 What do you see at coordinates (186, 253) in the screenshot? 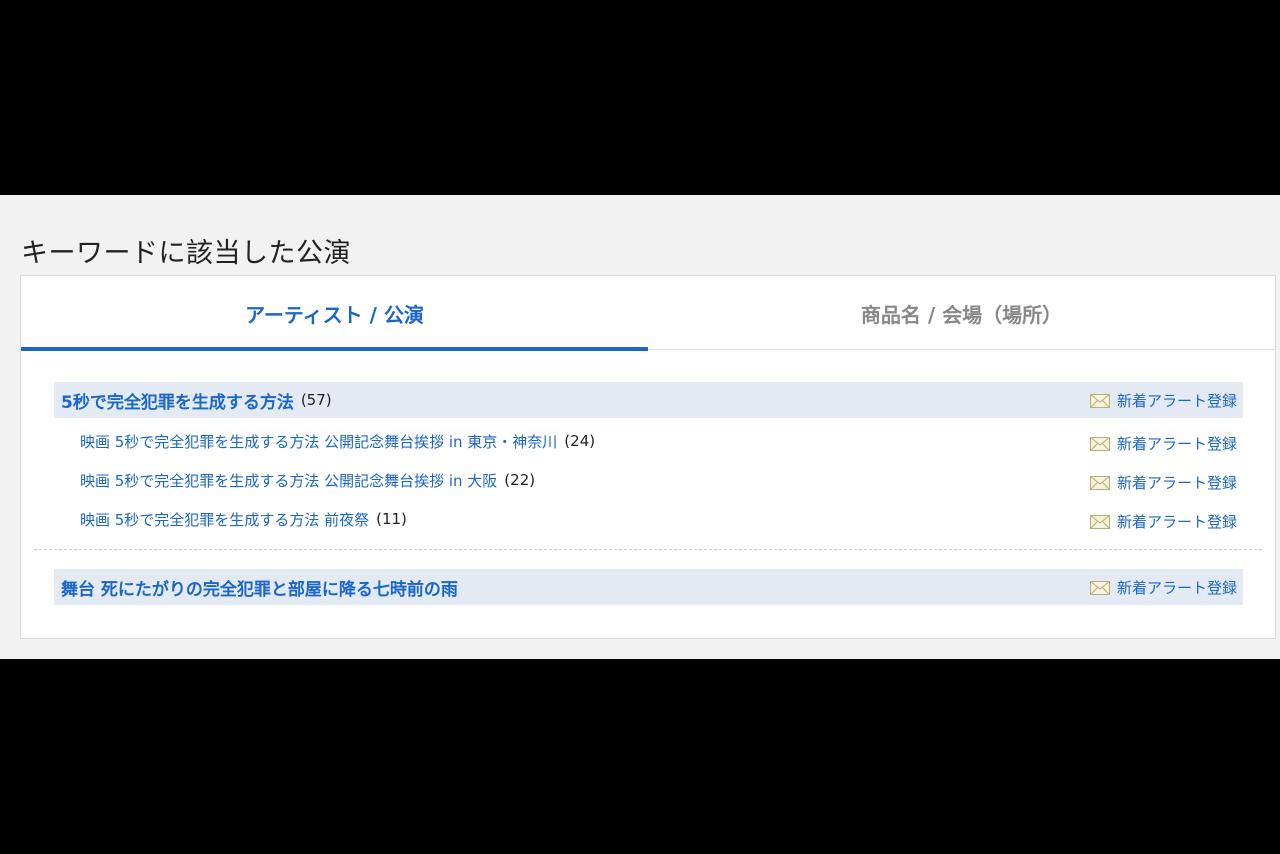
I see `section-title: キーワードに該当した公演` at bounding box center [186, 253].